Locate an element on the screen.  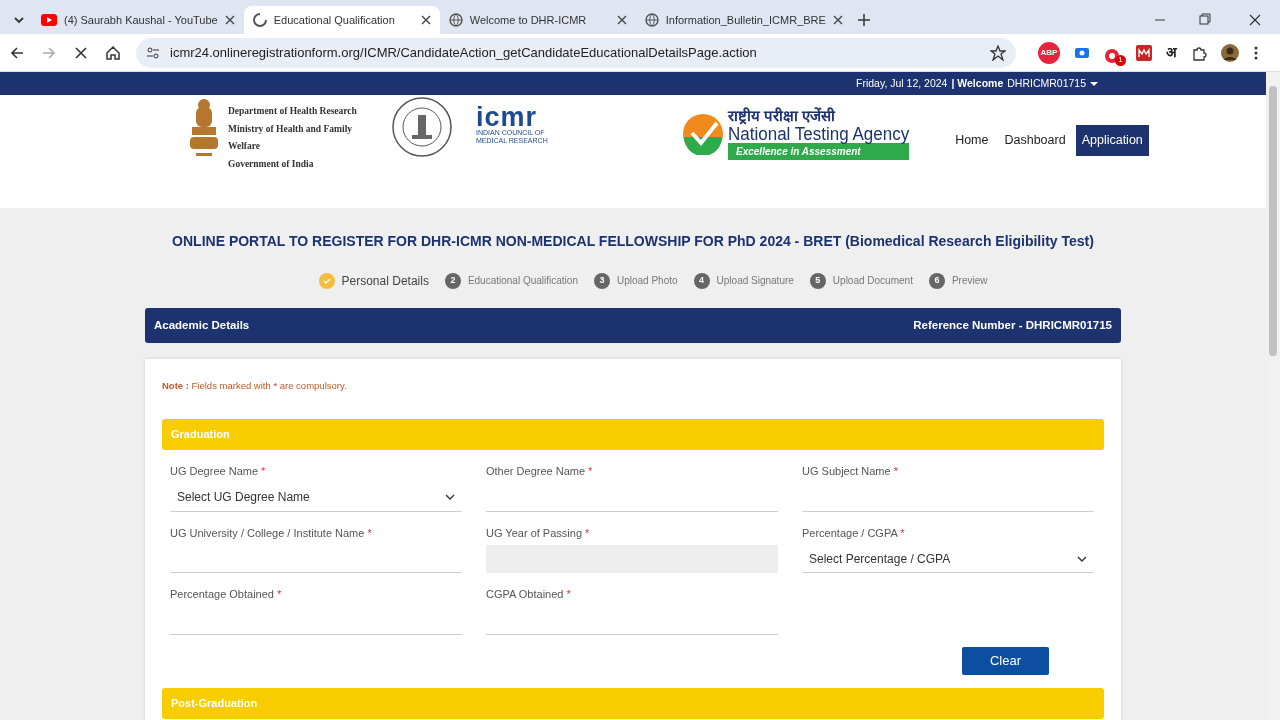
field-label: UG Subject Name * is located at coordinates (850, 472).